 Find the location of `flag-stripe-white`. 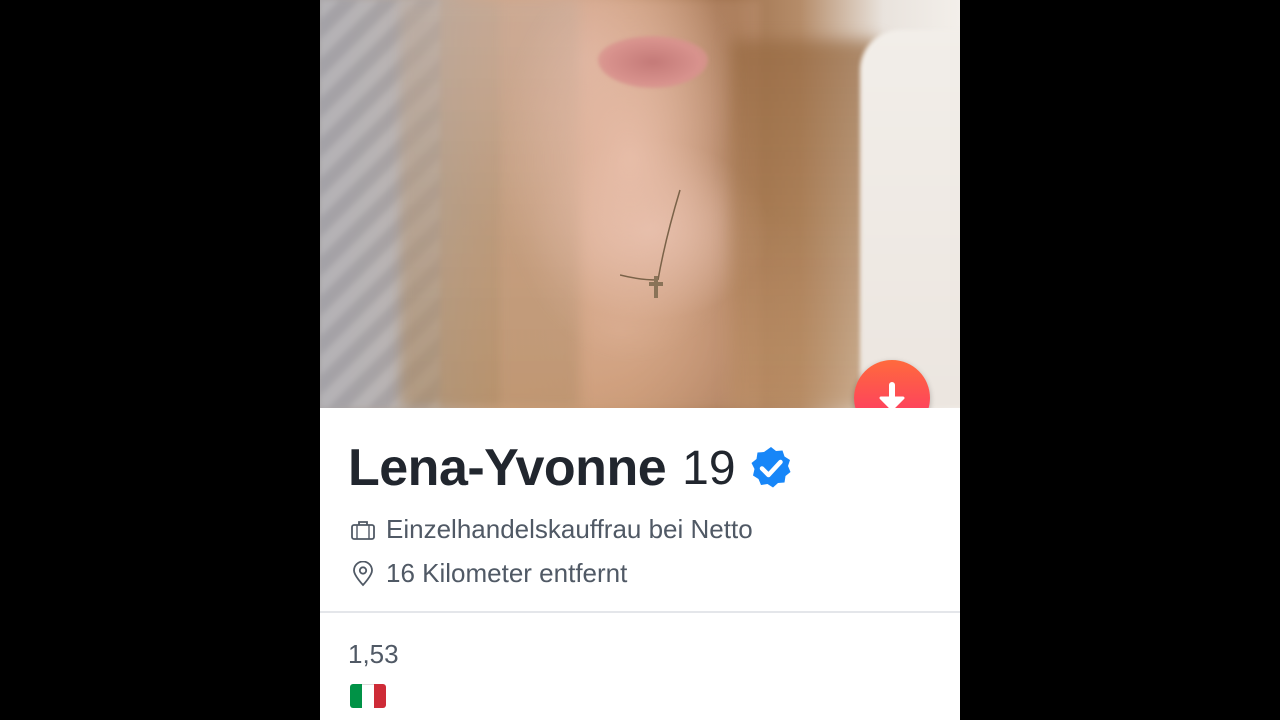

flag-stripe-white is located at coordinates (368, 696).